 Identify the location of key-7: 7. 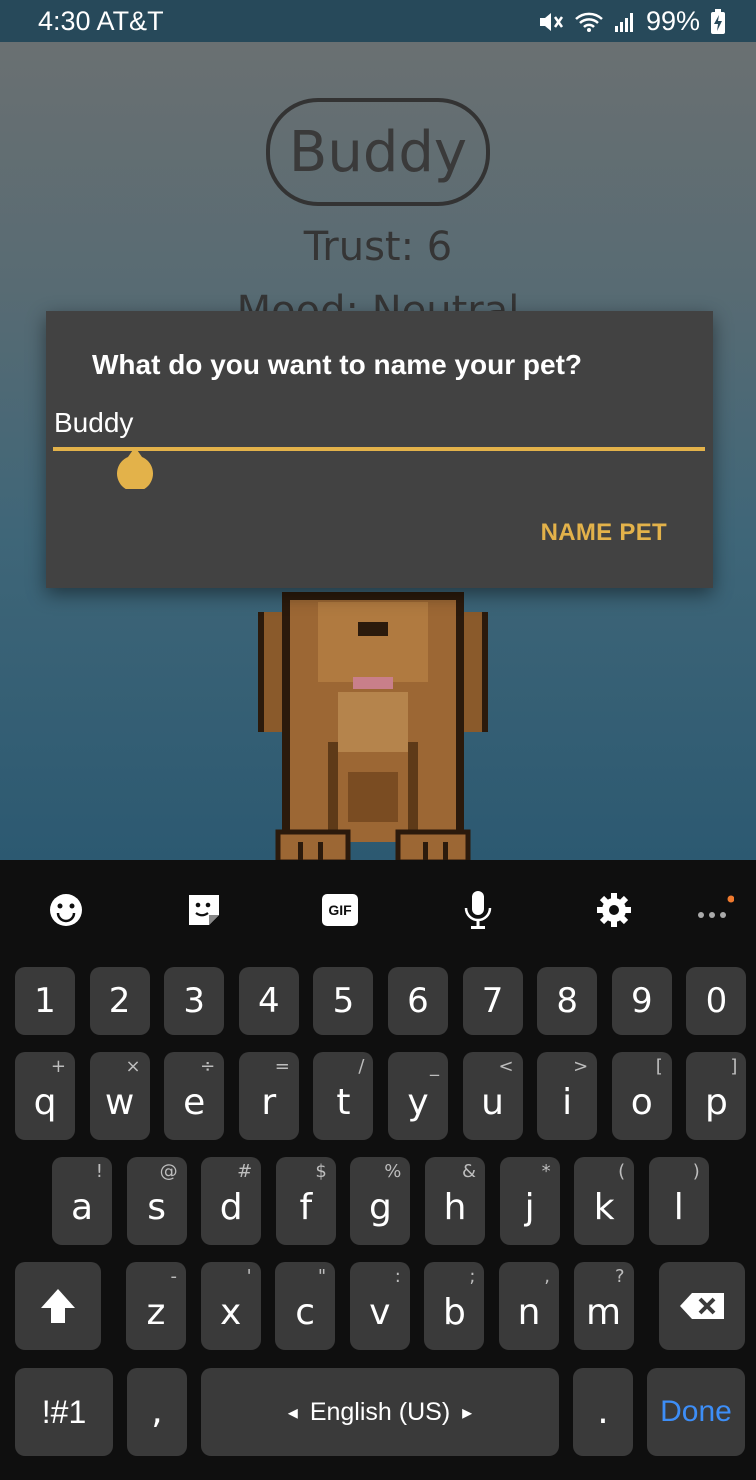
(492, 1001).